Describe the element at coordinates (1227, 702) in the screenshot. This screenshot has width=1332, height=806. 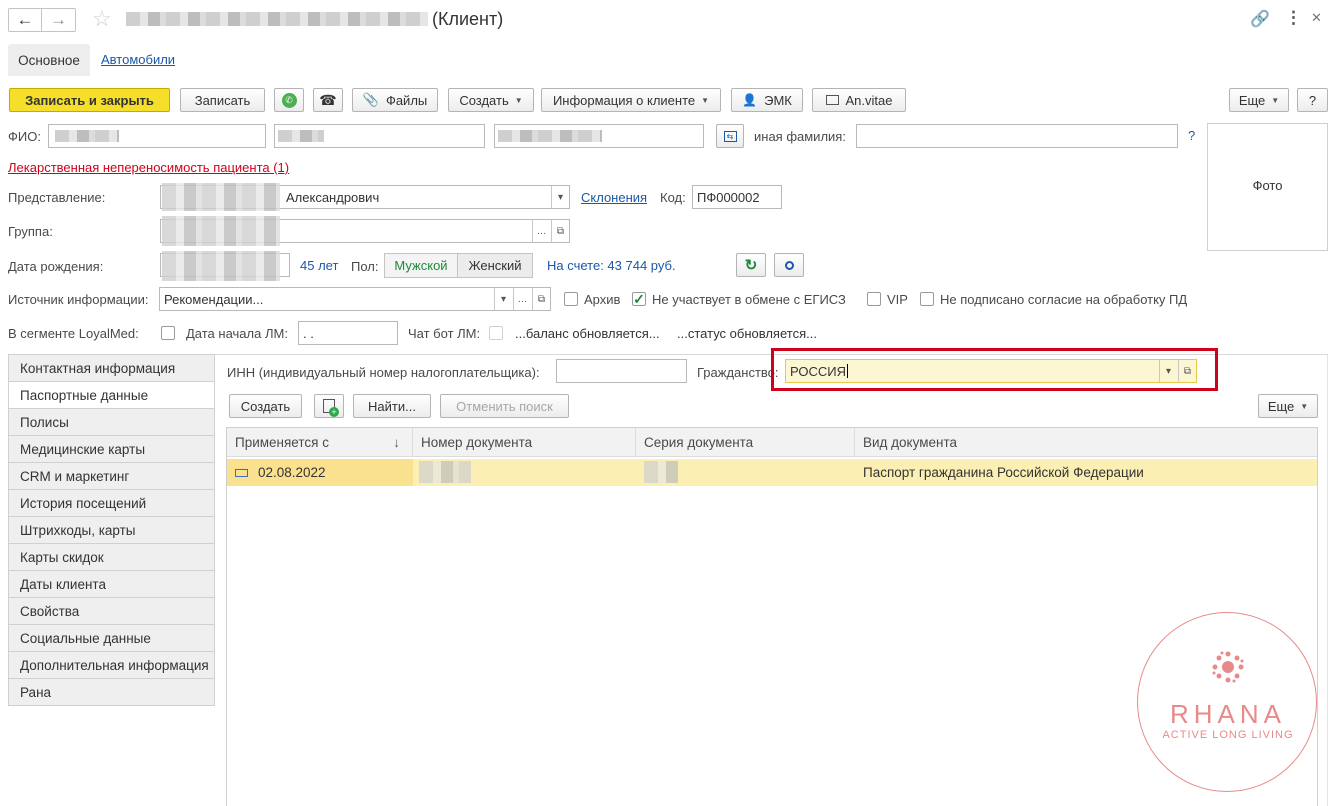
I see `rhana-watermark: RHANA ACTIVE LONG LIVING` at that location.